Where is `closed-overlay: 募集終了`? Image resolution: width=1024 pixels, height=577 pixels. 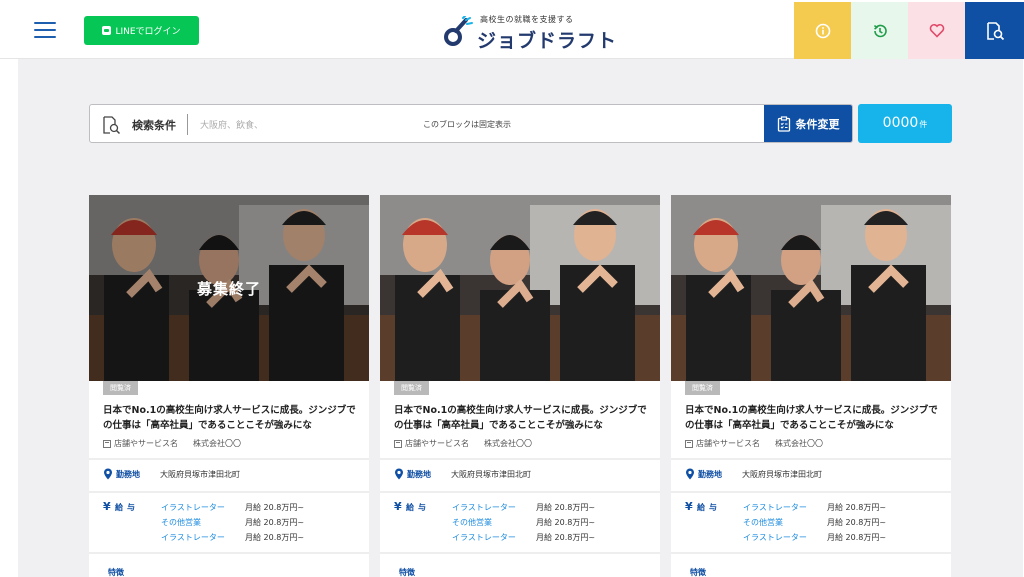
closed-overlay: 募集終了 is located at coordinates (229, 288).